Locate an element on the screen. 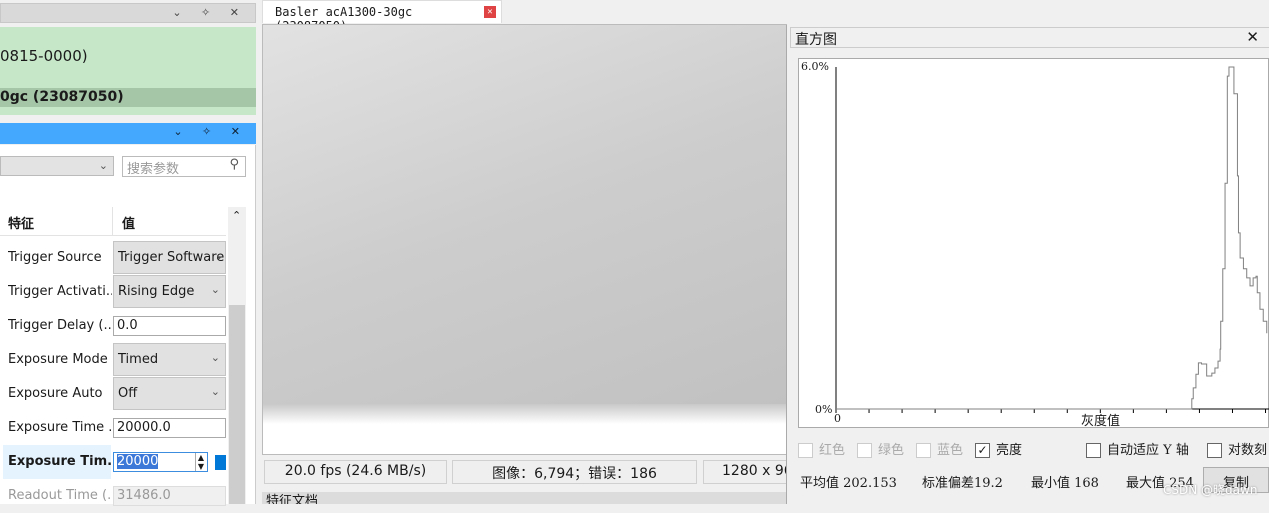 The height and width of the screenshot is (513, 1269). value-combo: Timed ⌄ is located at coordinates (169, 359).